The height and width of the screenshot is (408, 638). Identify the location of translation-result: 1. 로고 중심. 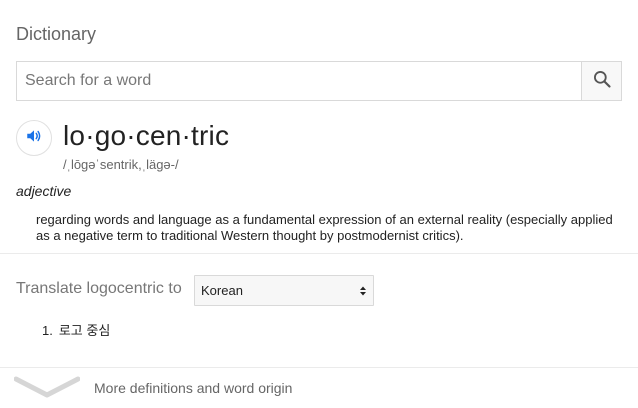
(76, 329).